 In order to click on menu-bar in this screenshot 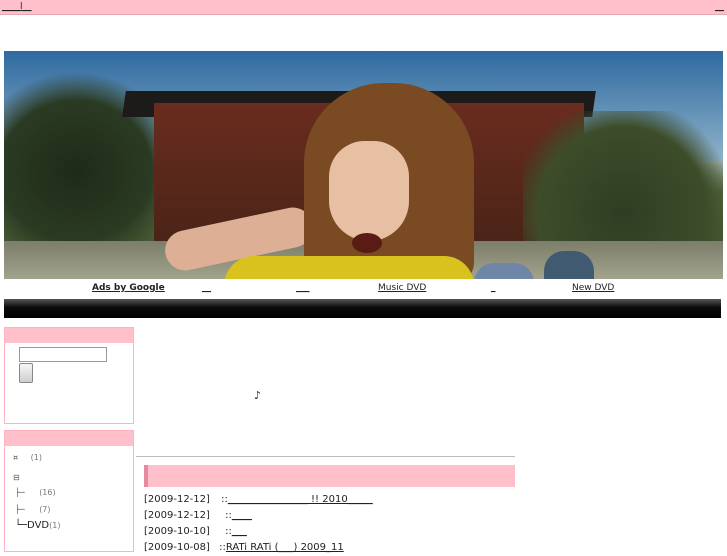, I will do `click(362, 308)`.